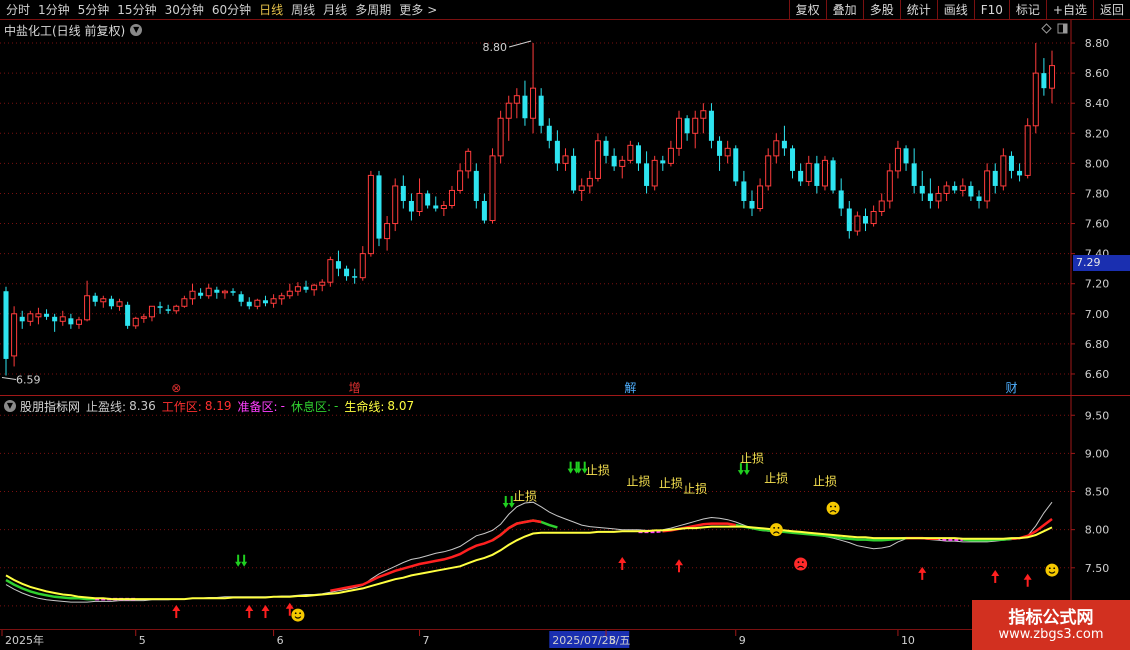 The height and width of the screenshot is (650, 1130). I want to click on toolbar-button-5: F10, so click(991, 10).